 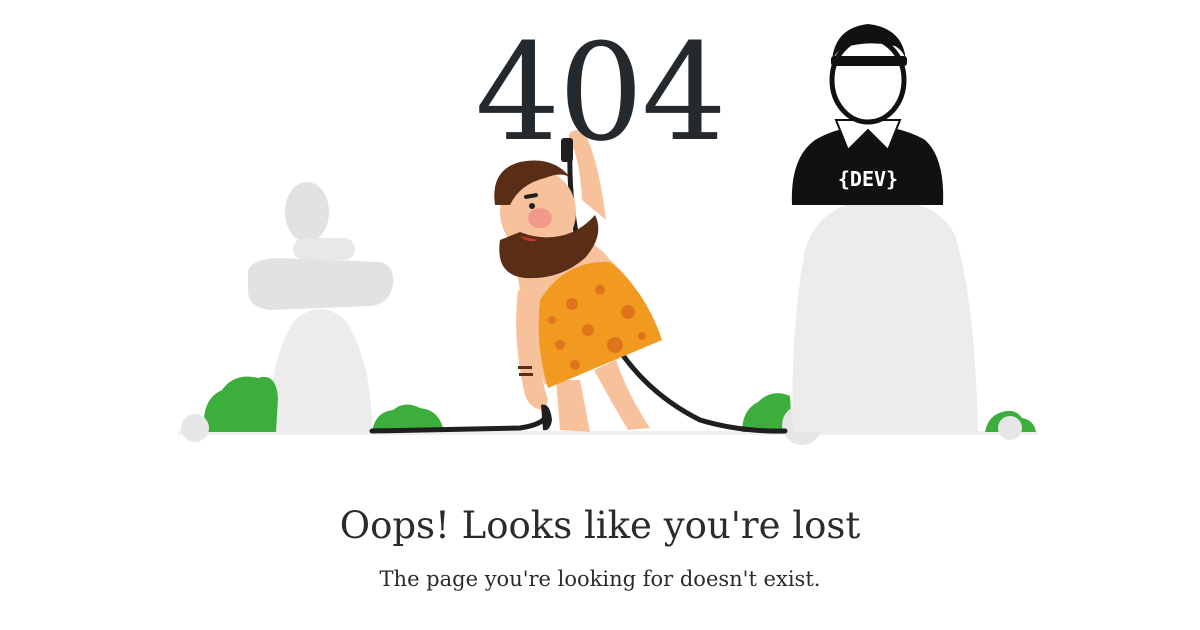 I want to click on rock-pillar-icon, so click(x=885, y=315).